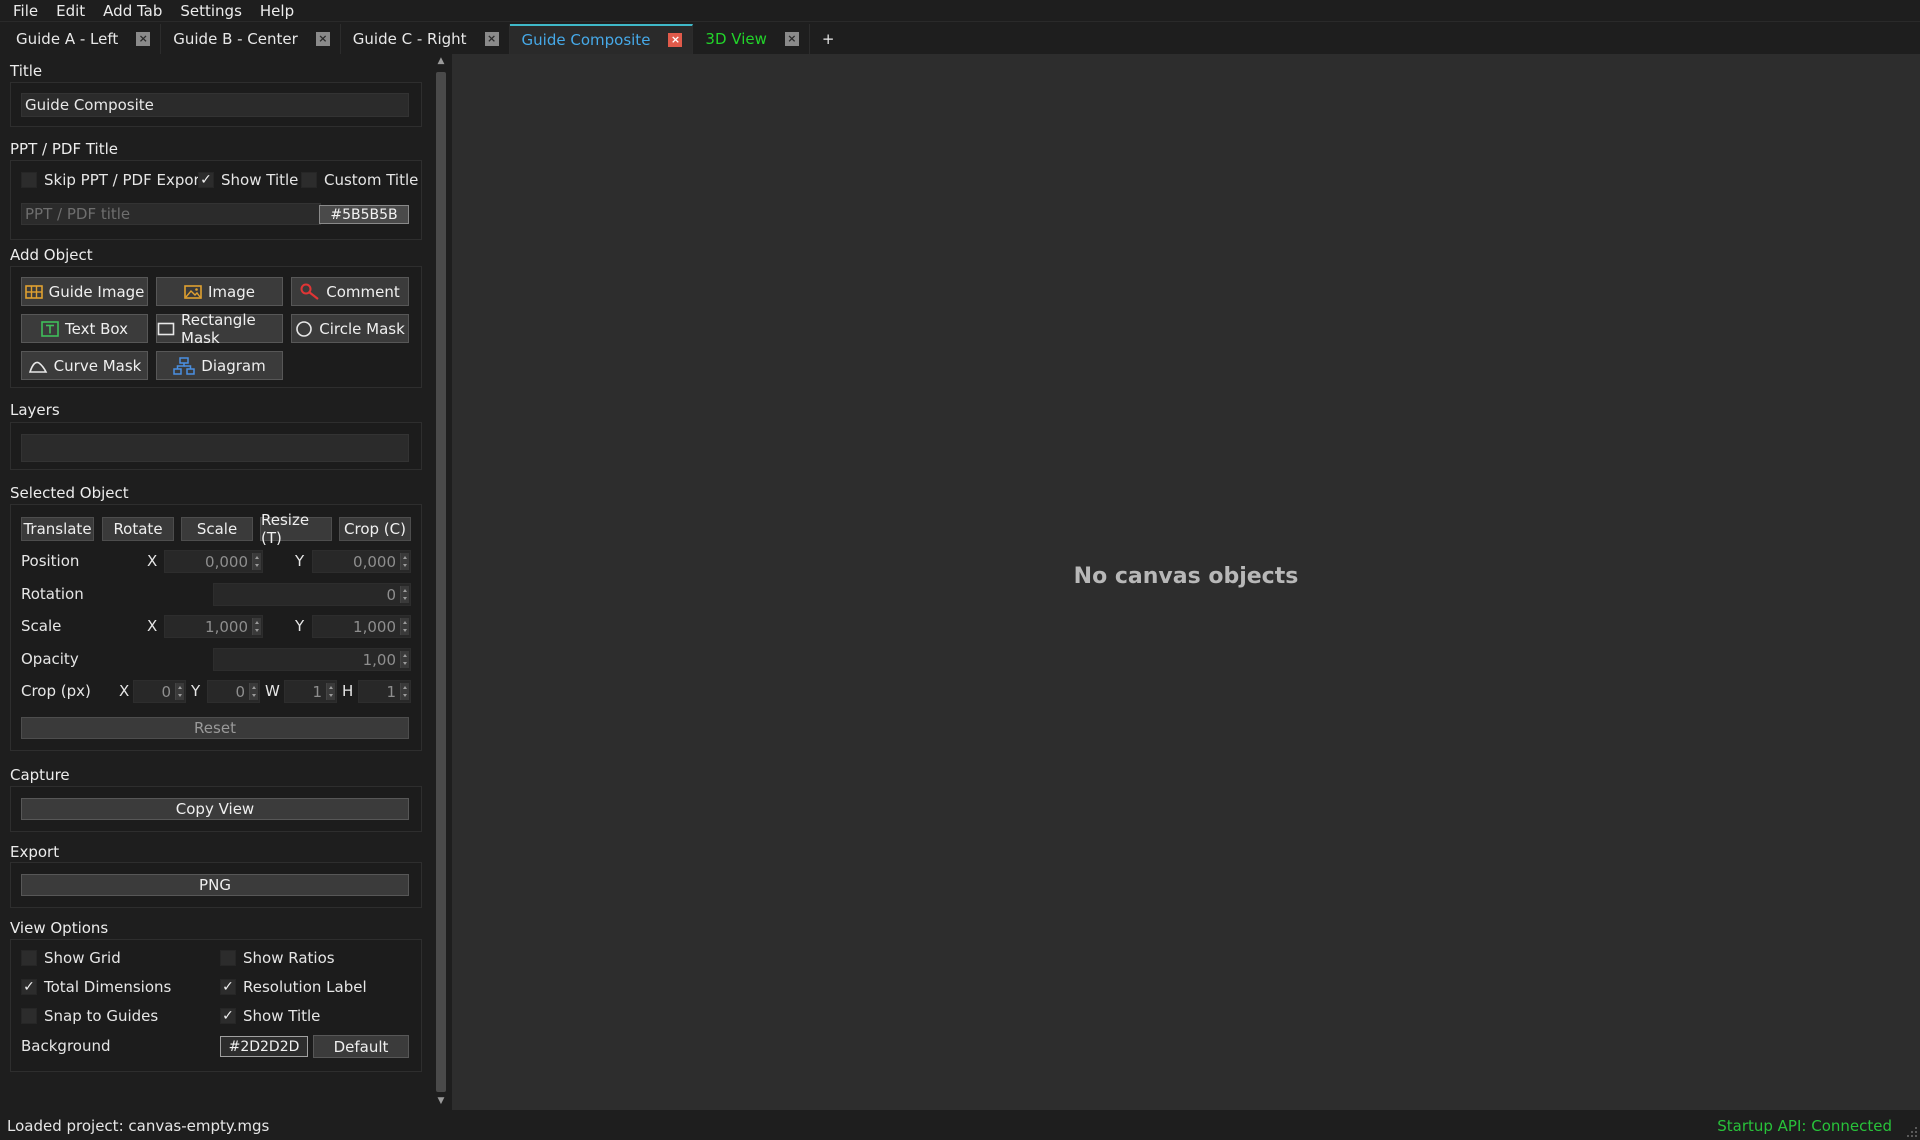 The image size is (1920, 1140). Describe the element at coordinates (1911, 1131) in the screenshot. I see `resize-grip-icon` at that location.